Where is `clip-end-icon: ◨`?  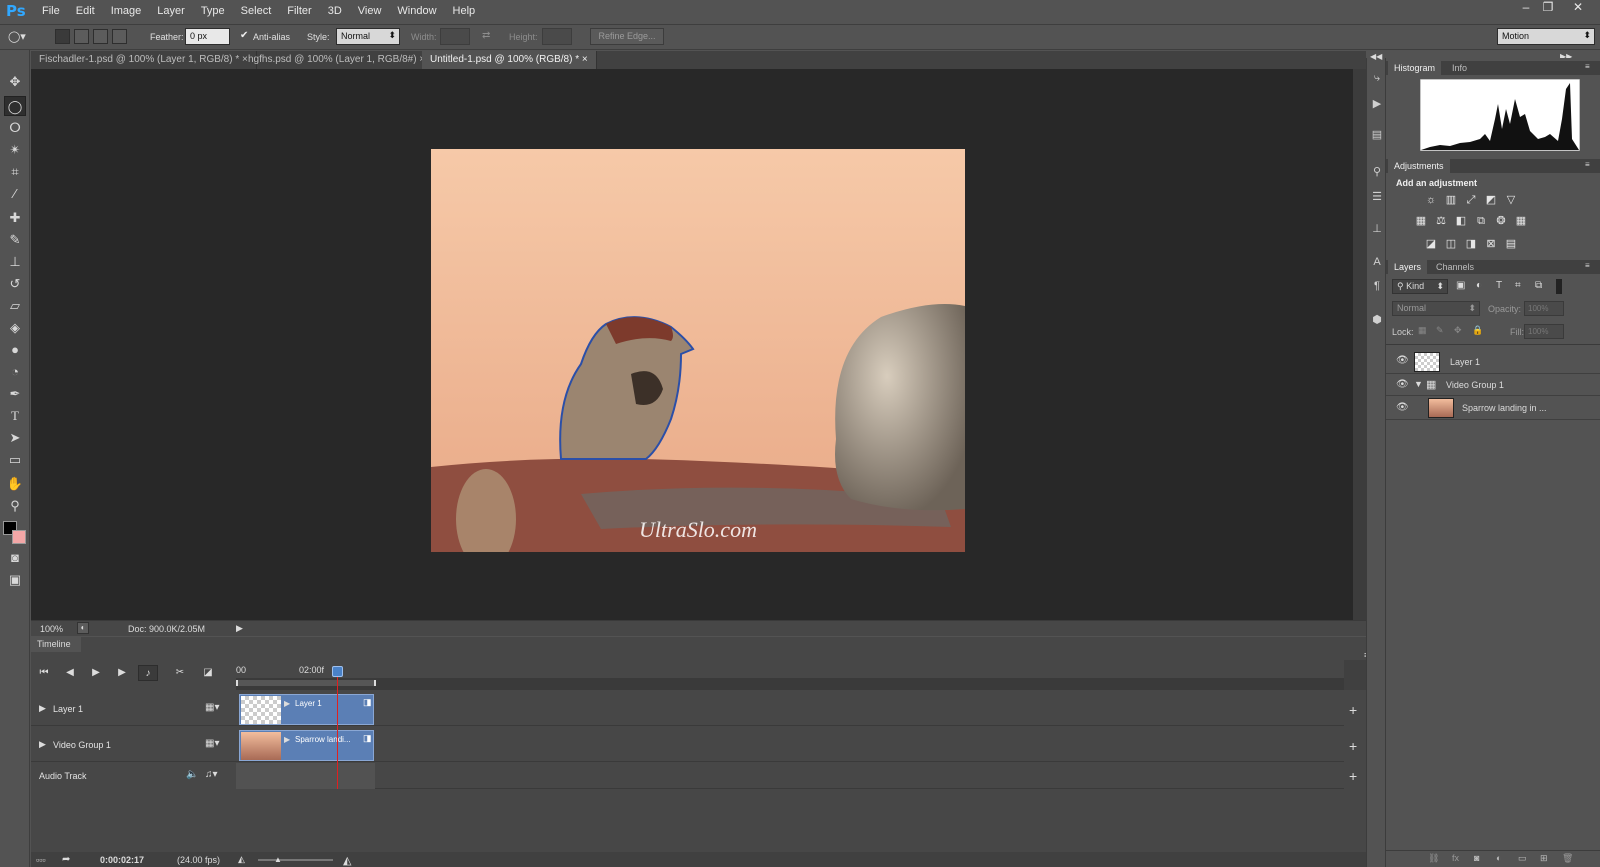 clip-end-icon: ◨ is located at coordinates (367, 738).